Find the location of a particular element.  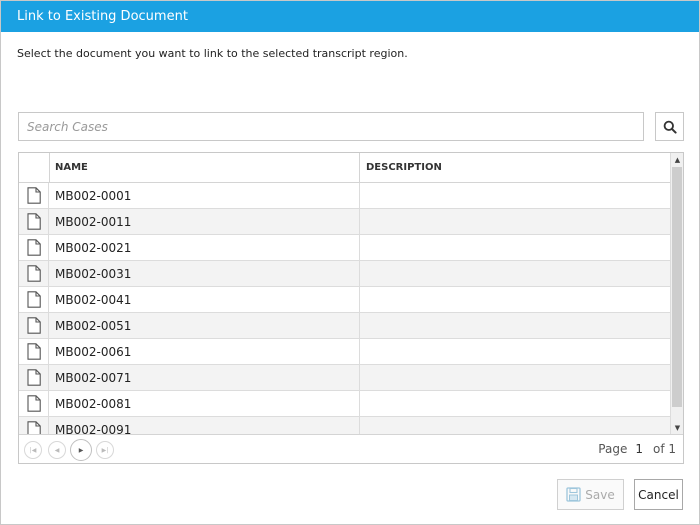

previous-page-button: ◀ is located at coordinates (57, 450).